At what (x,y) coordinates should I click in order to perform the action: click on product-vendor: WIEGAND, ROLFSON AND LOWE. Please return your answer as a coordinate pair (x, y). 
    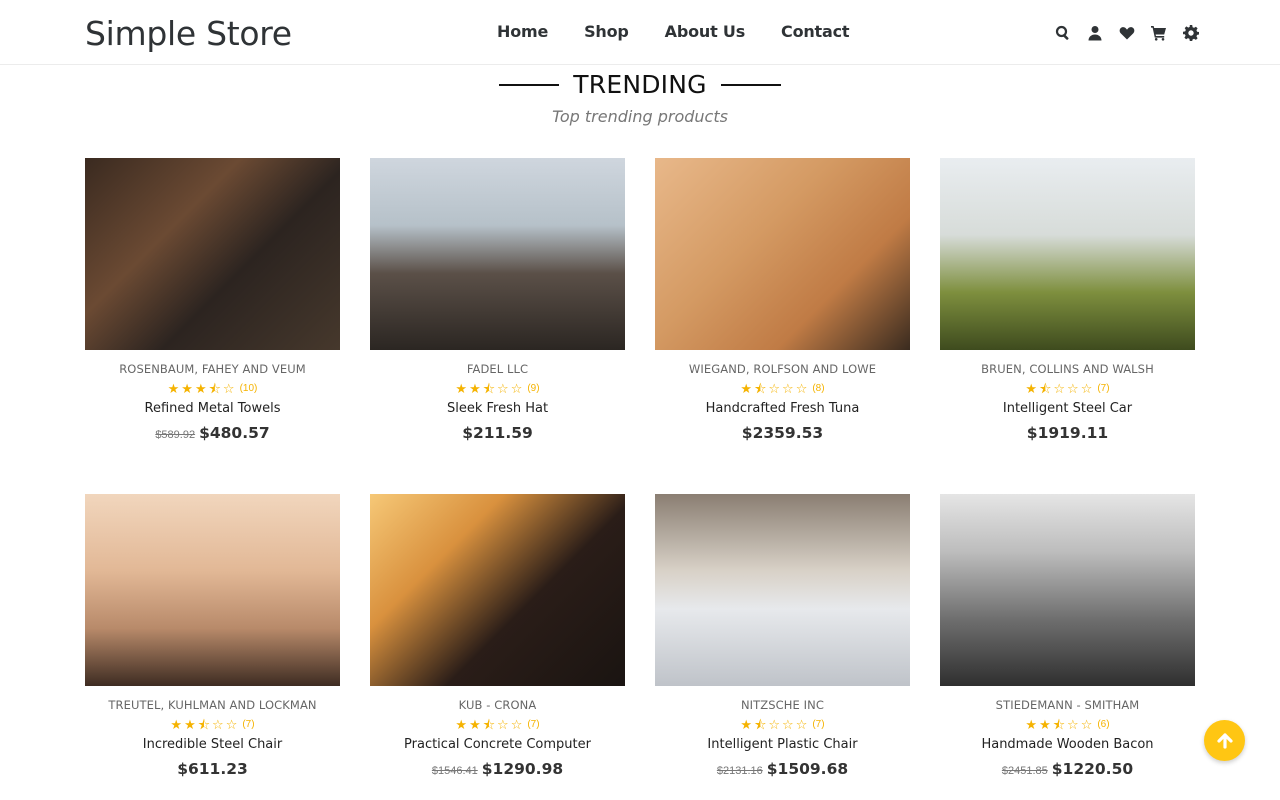
    Looking at the image, I should click on (782, 369).